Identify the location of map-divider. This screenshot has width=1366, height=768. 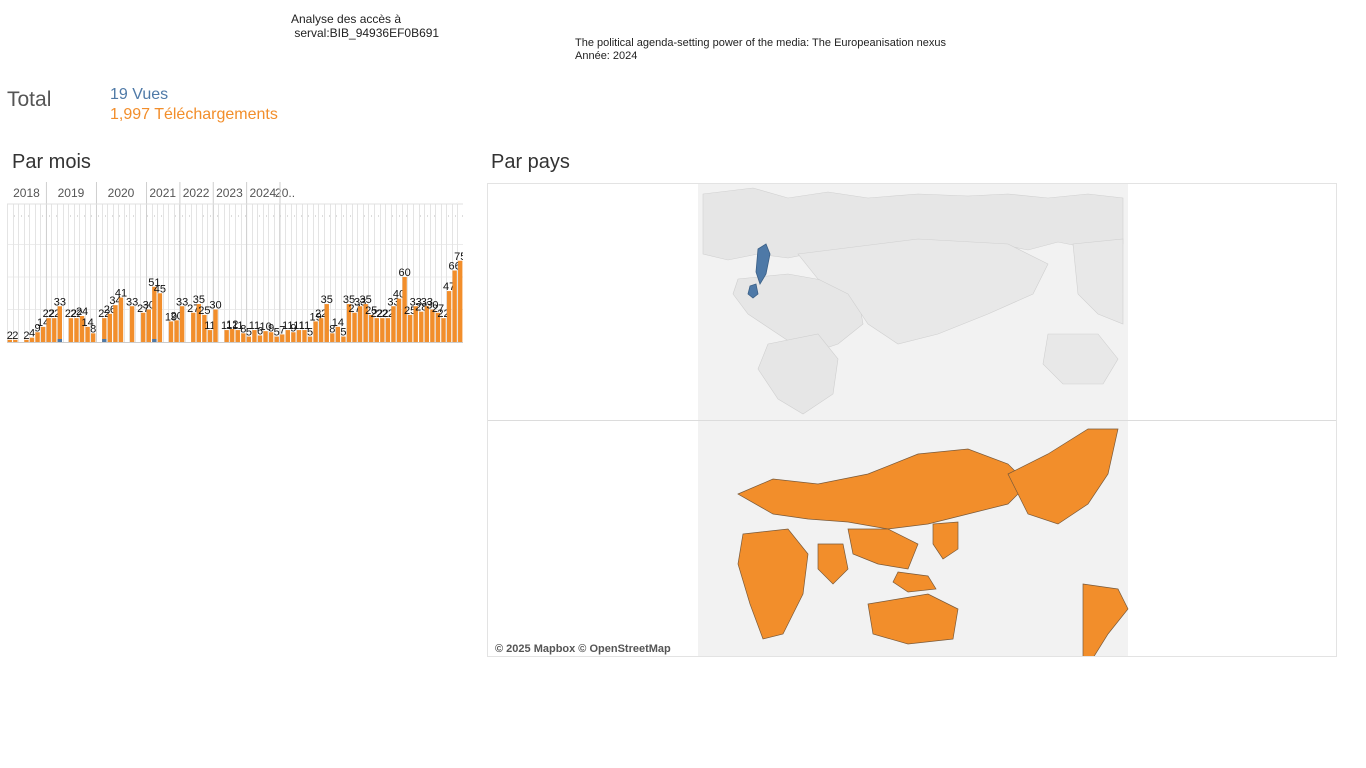
(912, 420).